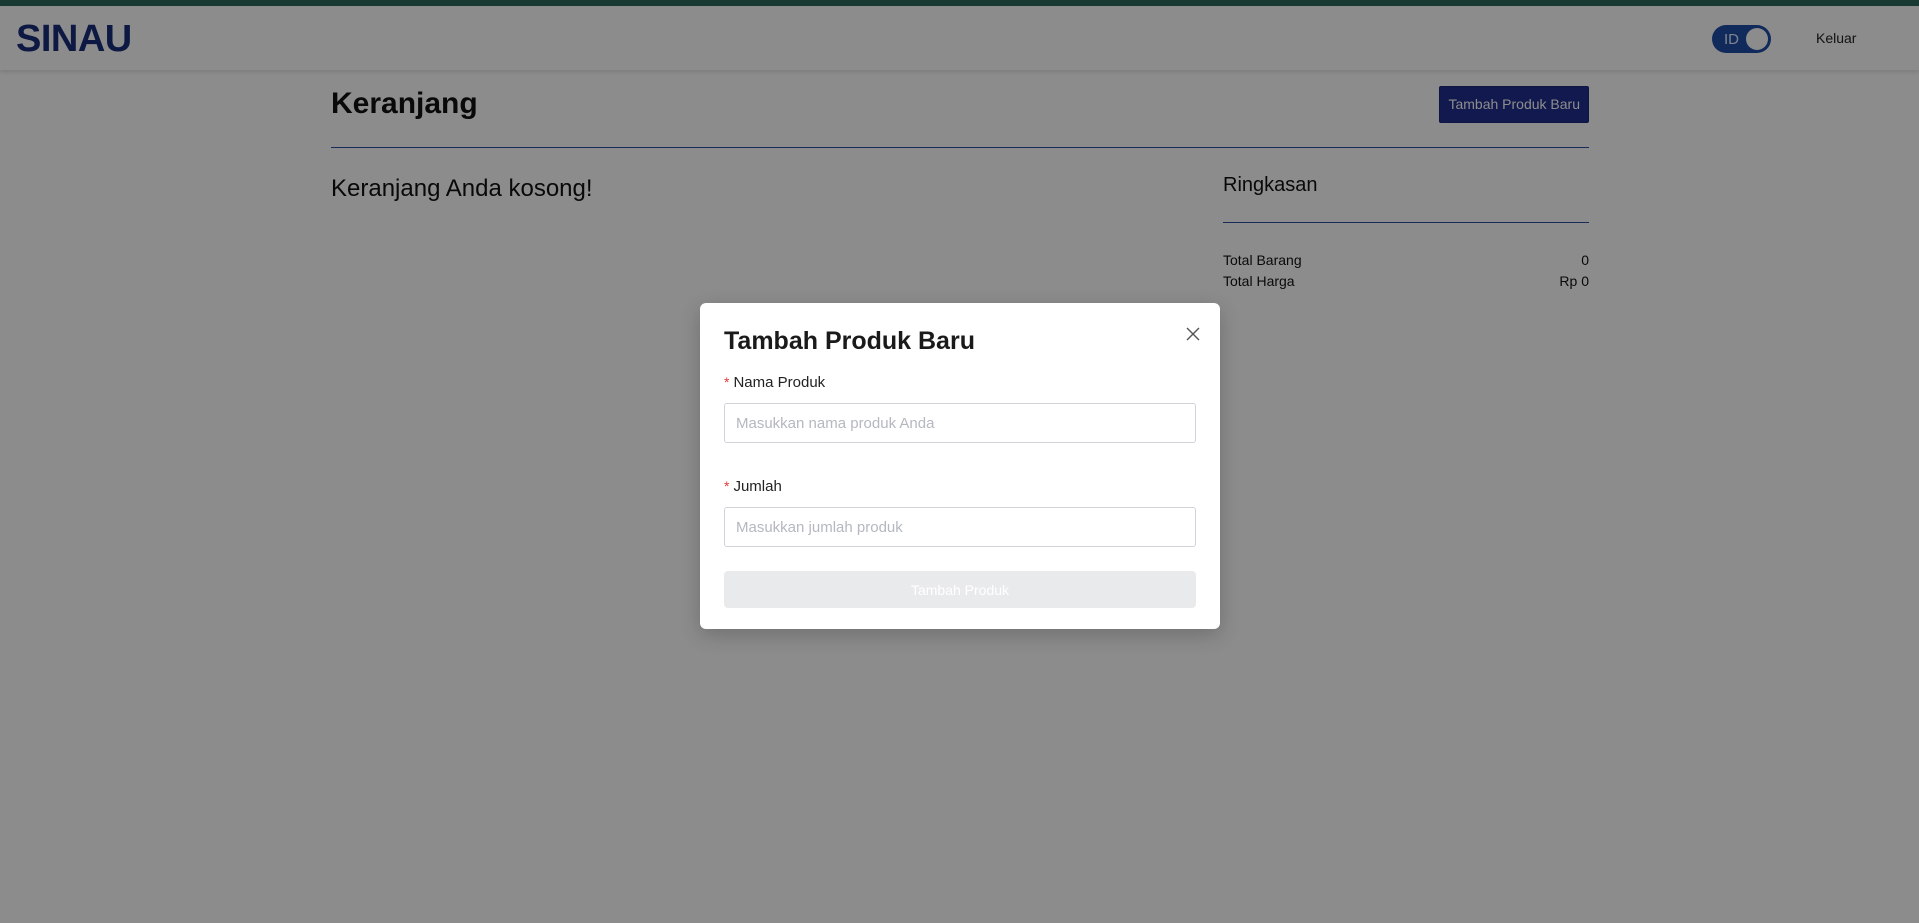 This screenshot has width=1919, height=923. What do you see at coordinates (960, 589) in the screenshot?
I see `add-product-submit-button: Tambah Produk` at bounding box center [960, 589].